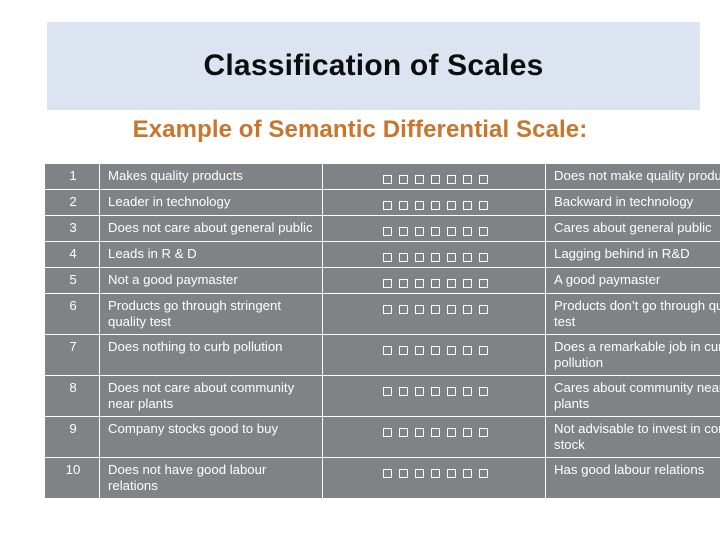 The height and width of the screenshot is (540, 720). What do you see at coordinates (211, 478) in the screenshot?
I see `left-anchor-label: Does not have good labour relations` at bounding box center [211, 478].